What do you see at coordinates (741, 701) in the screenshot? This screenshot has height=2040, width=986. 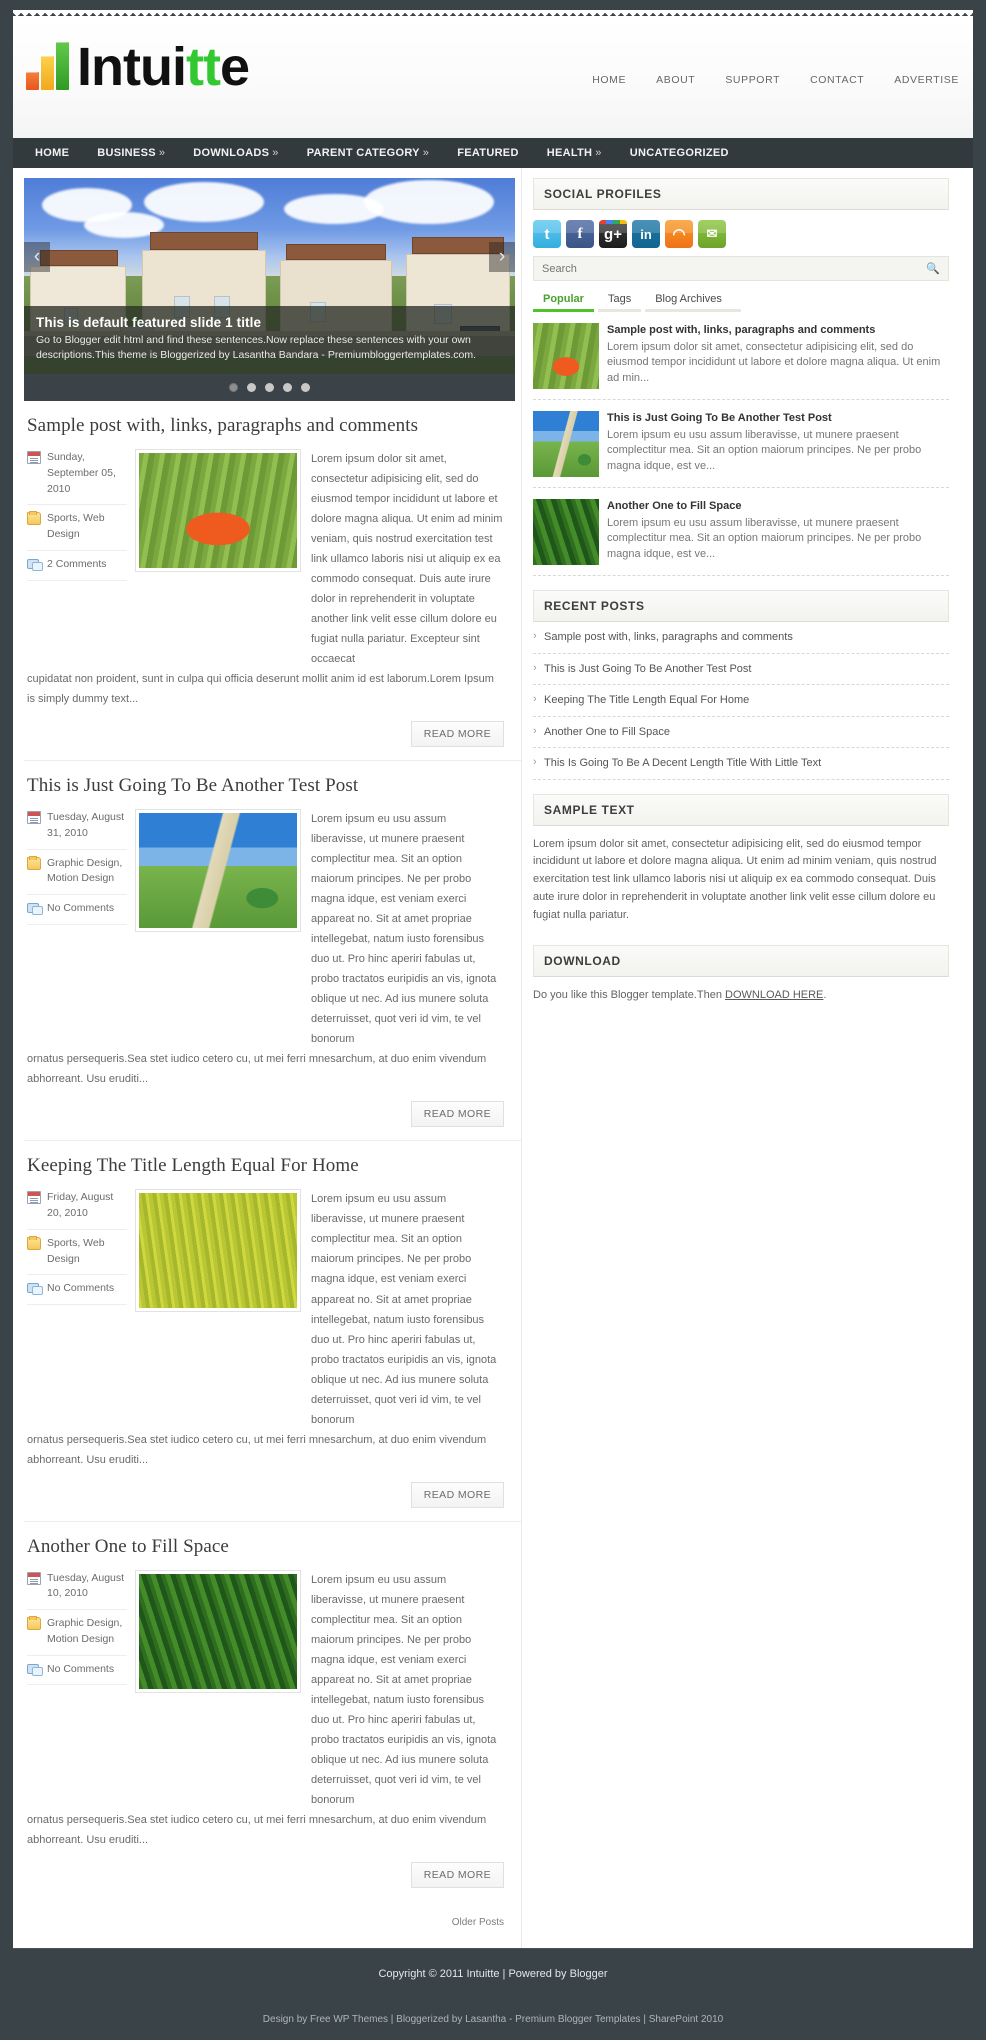 I see `recent-post-item: Keeping The Title Length Equal For Home` at bounding box center [741, 701].